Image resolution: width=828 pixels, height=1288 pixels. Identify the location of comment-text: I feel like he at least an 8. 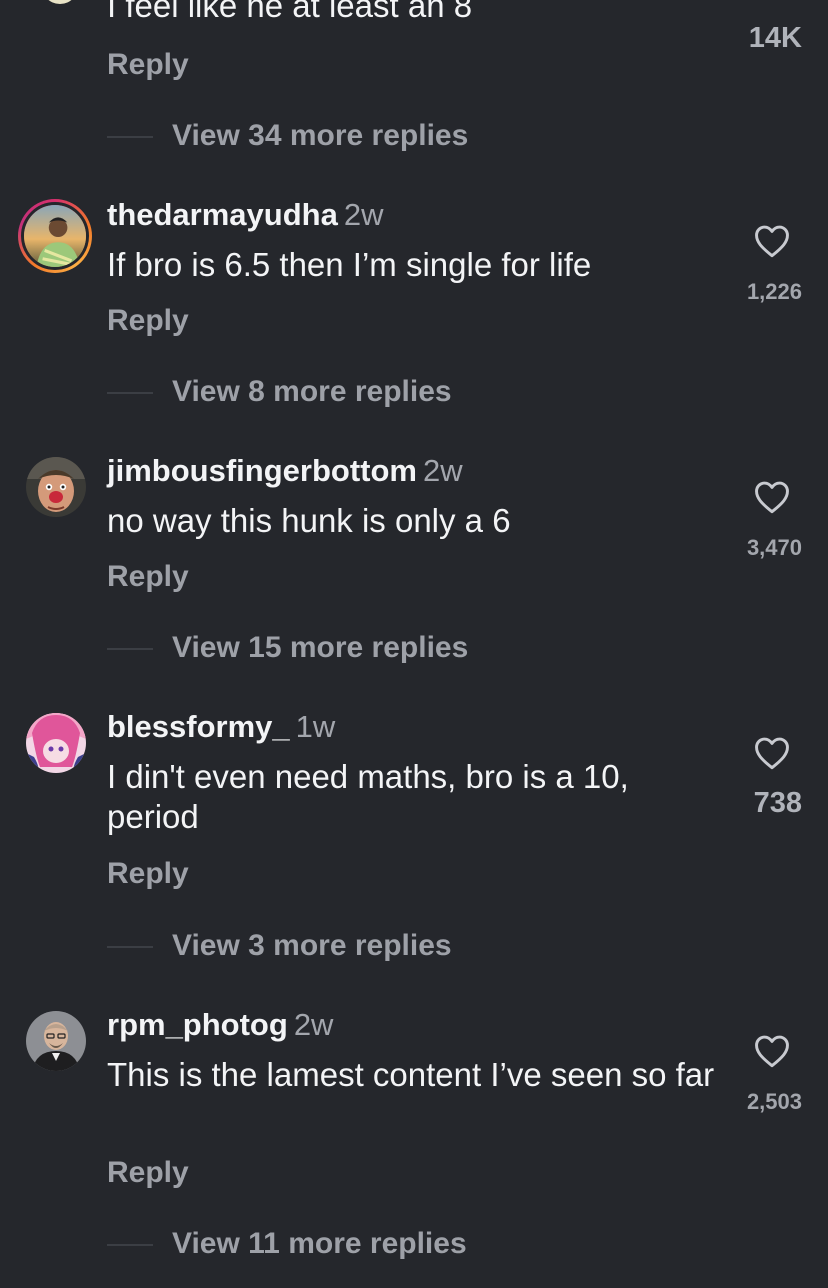
(290, 12).